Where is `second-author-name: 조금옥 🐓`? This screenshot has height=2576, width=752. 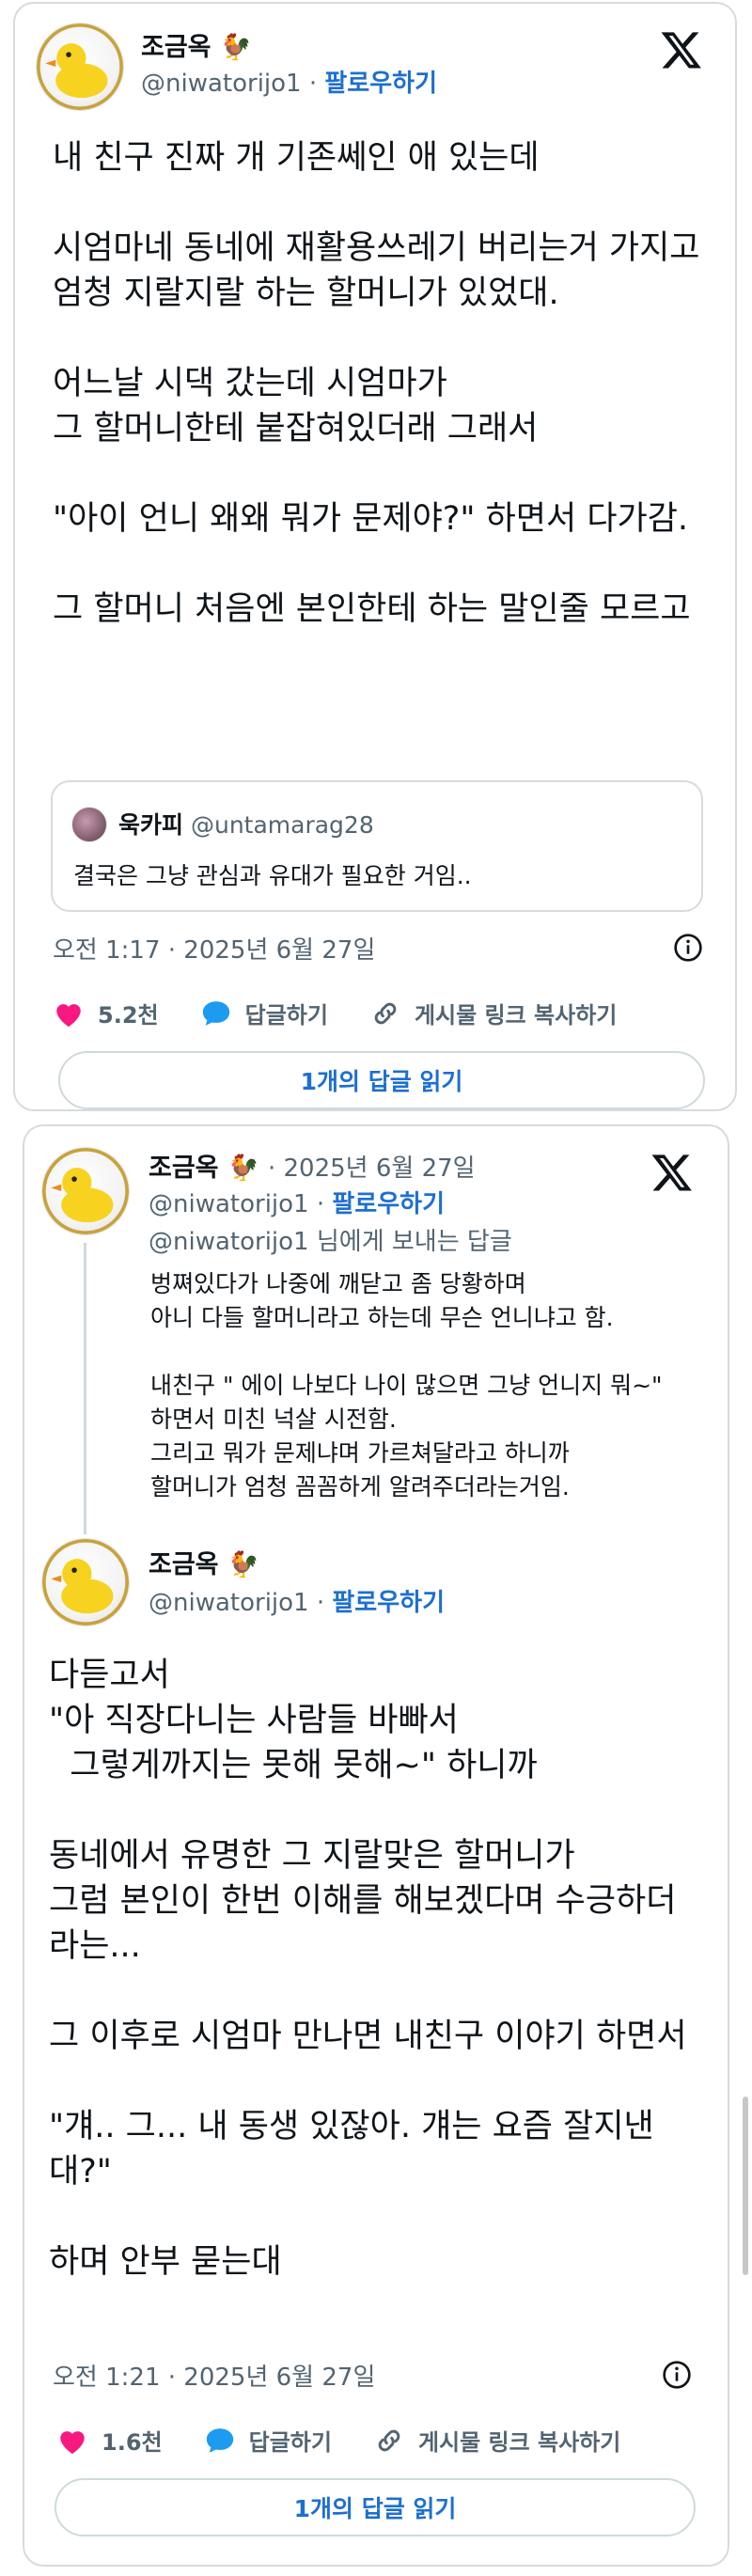 second-author-name: 조금옥 🐓 is located at coordinates (204, 1562).